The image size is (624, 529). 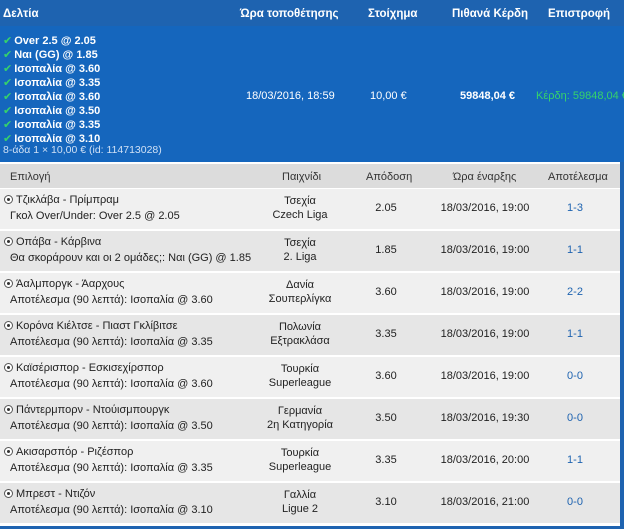 I want to click on selection-item: ✔ Ναι (GG) @ 1.85, so click(x=50, y=55).